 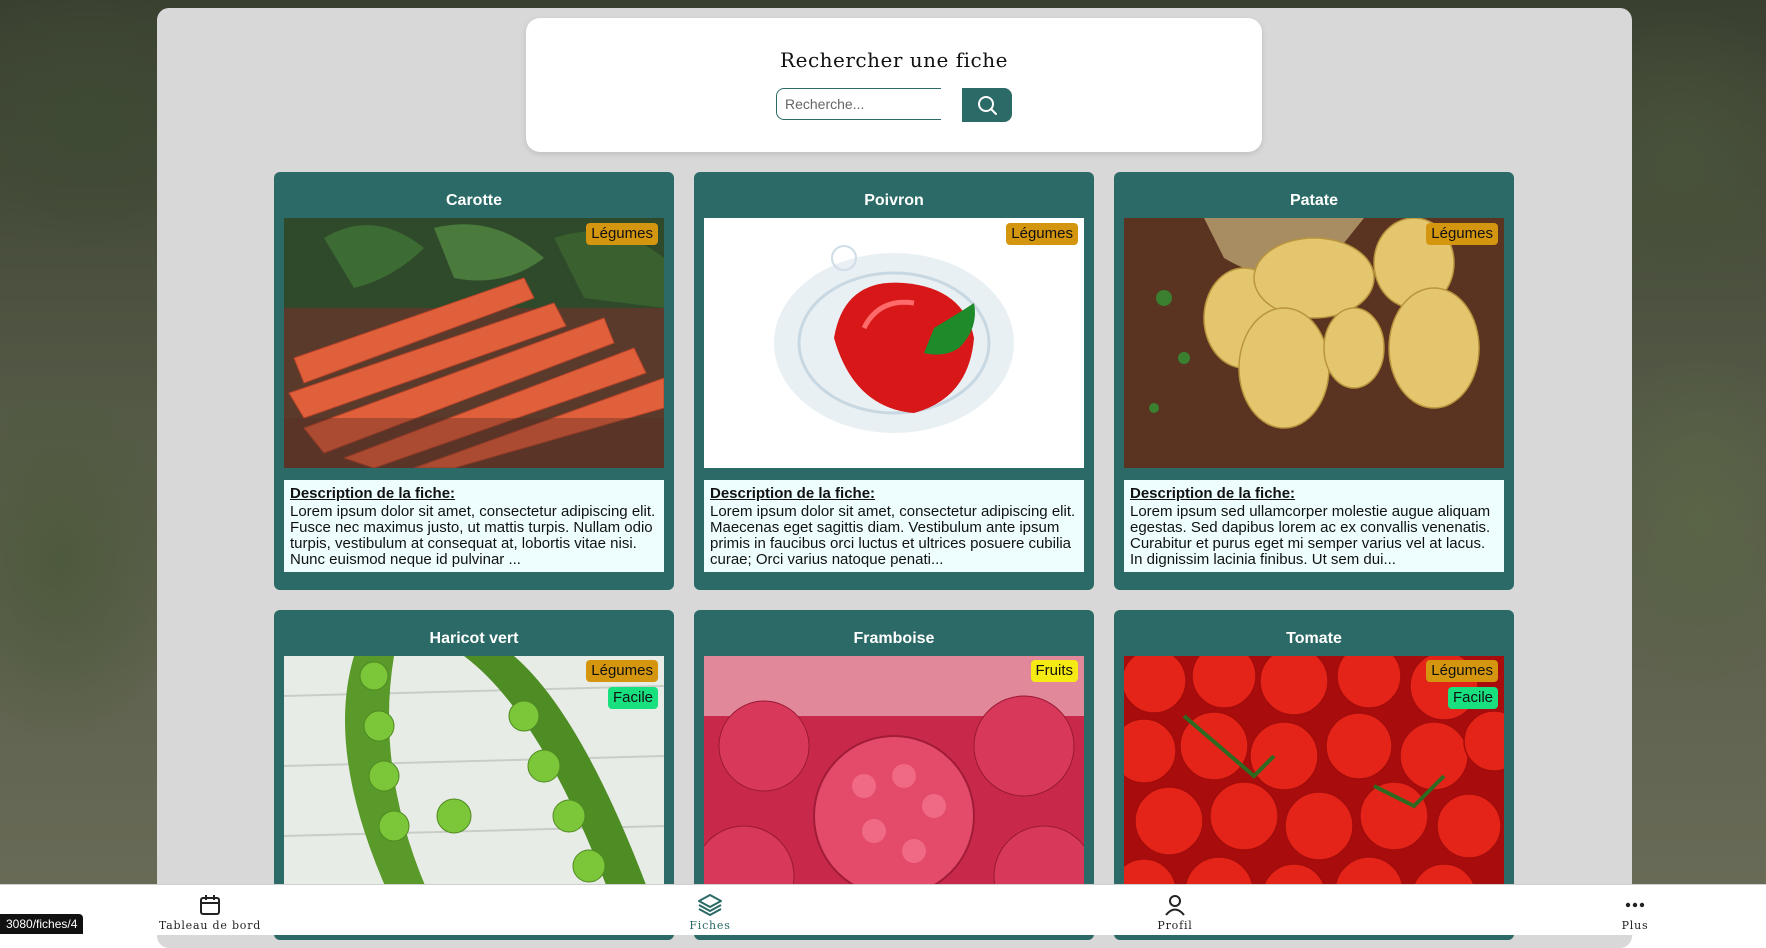 What do you see at coordinates (474, 638) in the screenshot?
I see `card-title: Haricot vert` at bounding box center [474, 638].